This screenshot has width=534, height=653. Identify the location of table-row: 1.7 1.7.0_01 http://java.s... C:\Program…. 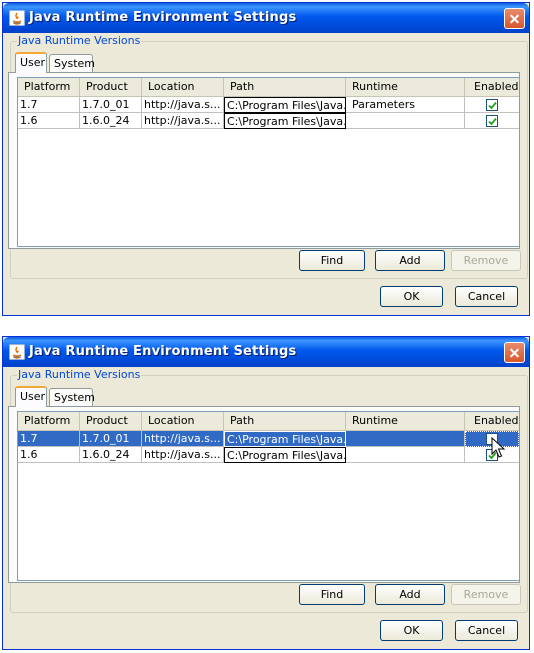
(268, 105).